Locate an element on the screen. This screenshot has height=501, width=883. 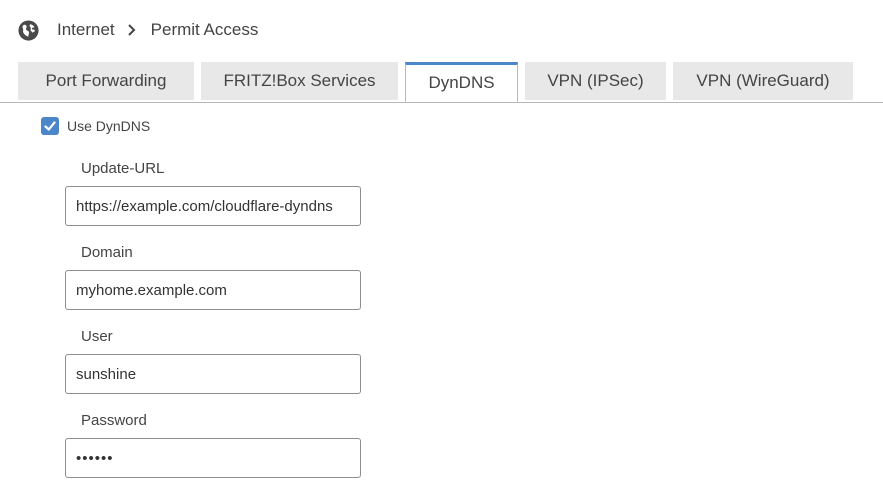
password-field is located at coordinates (213, 458).